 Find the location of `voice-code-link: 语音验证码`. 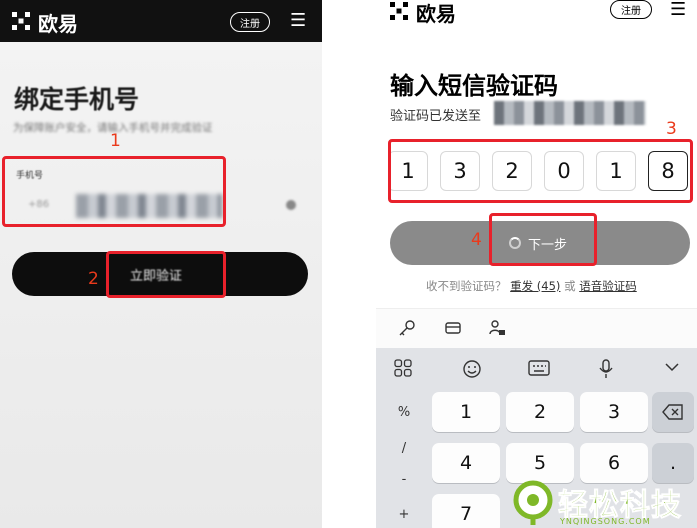

voice-code-link: 语音验证码 is located at coordinates (608, 286).